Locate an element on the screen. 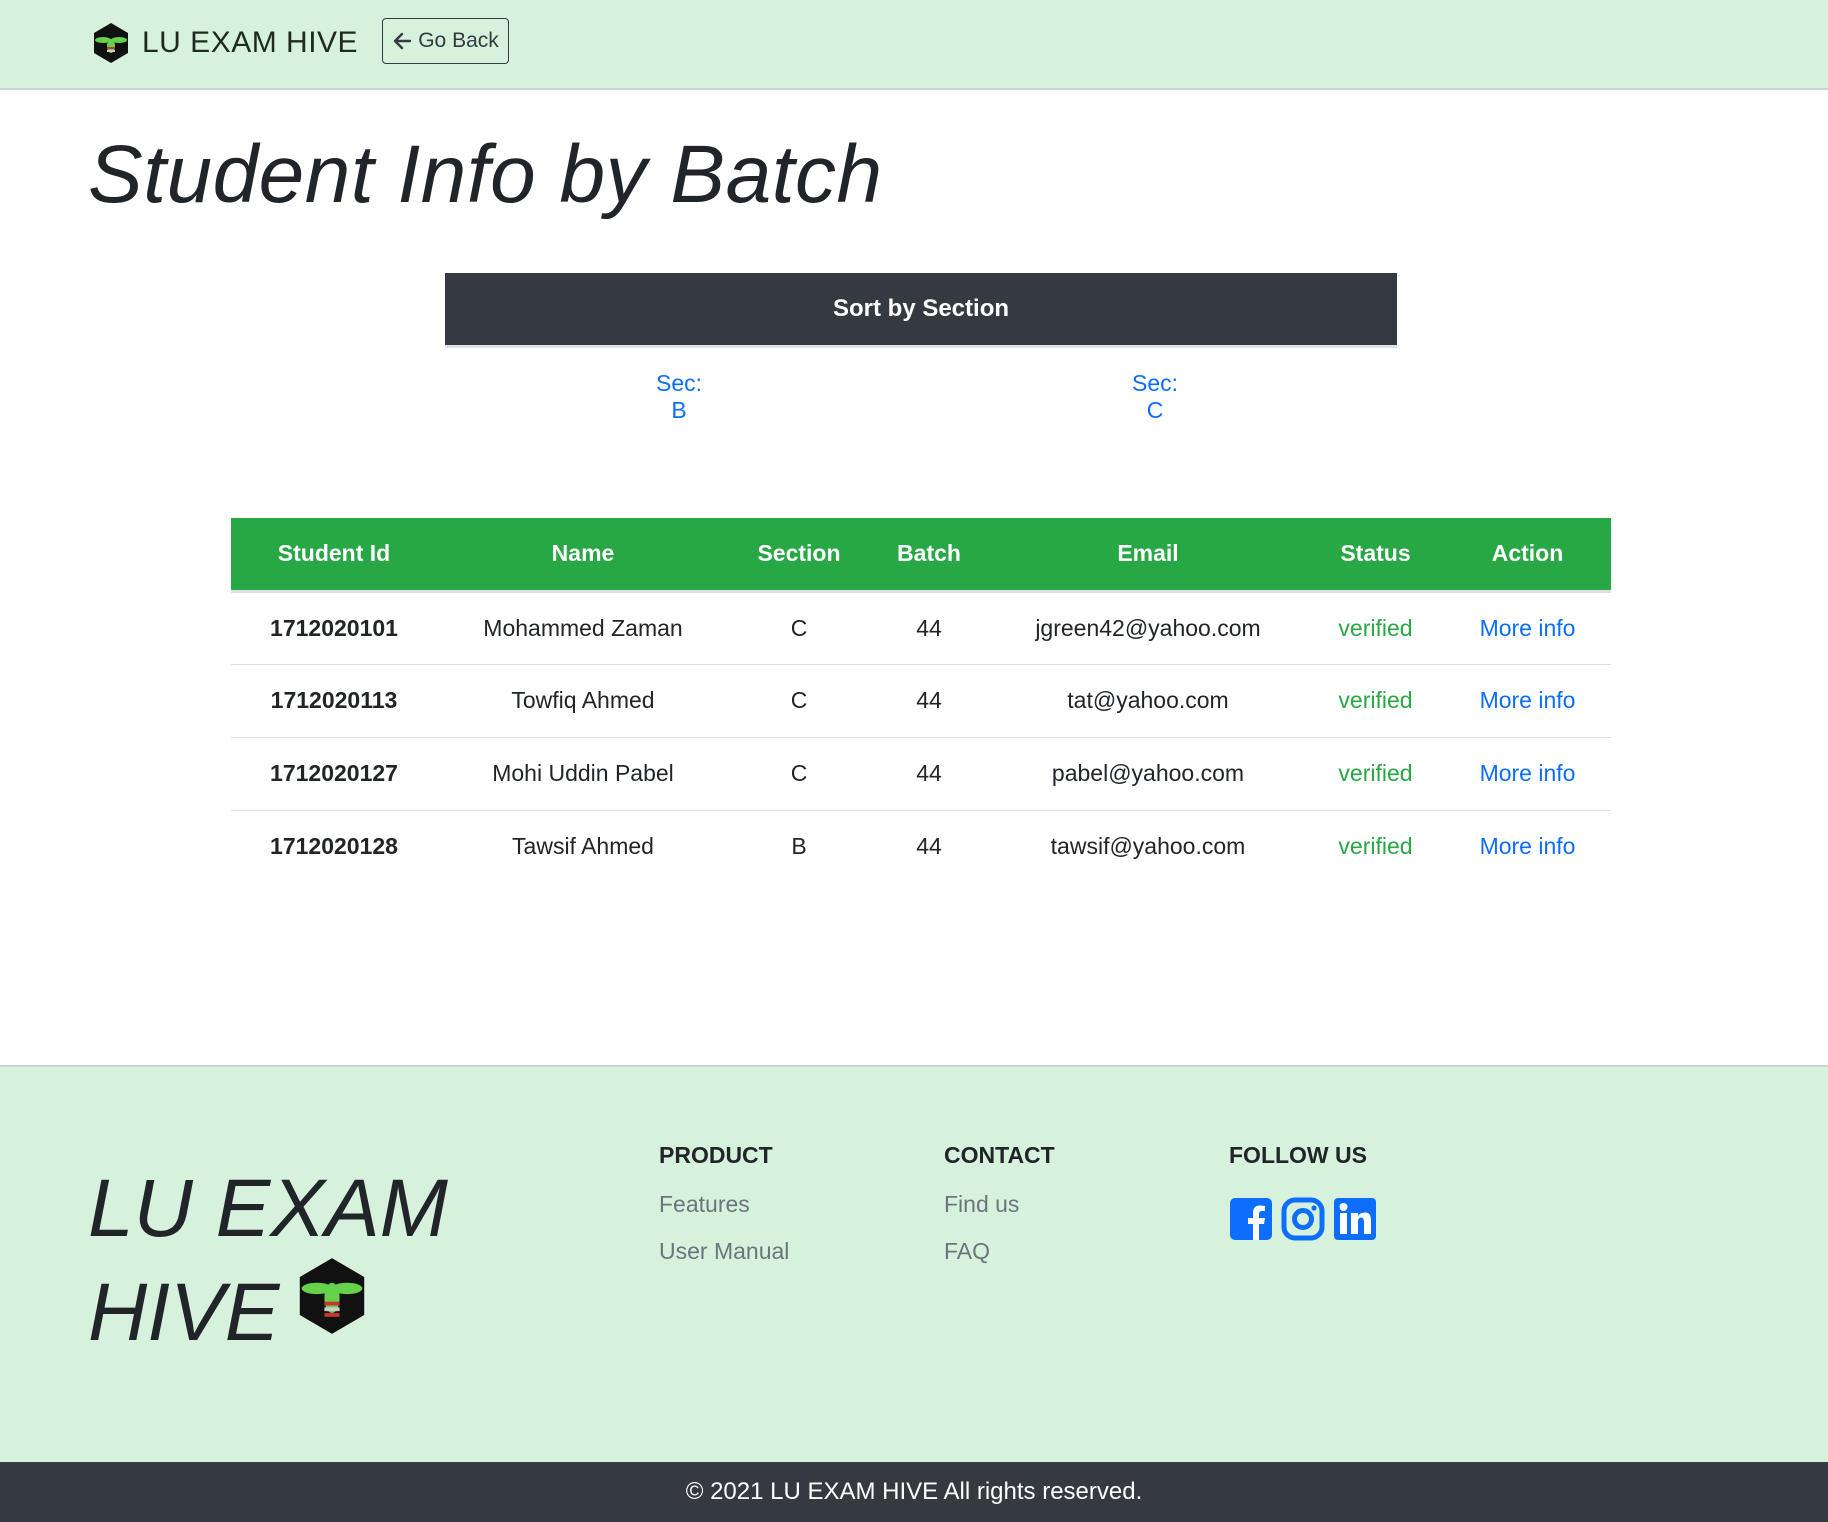 This screenshot has width=1828, height=1522. contact-heading: CONTACT is located at coordinates (999, 1155).